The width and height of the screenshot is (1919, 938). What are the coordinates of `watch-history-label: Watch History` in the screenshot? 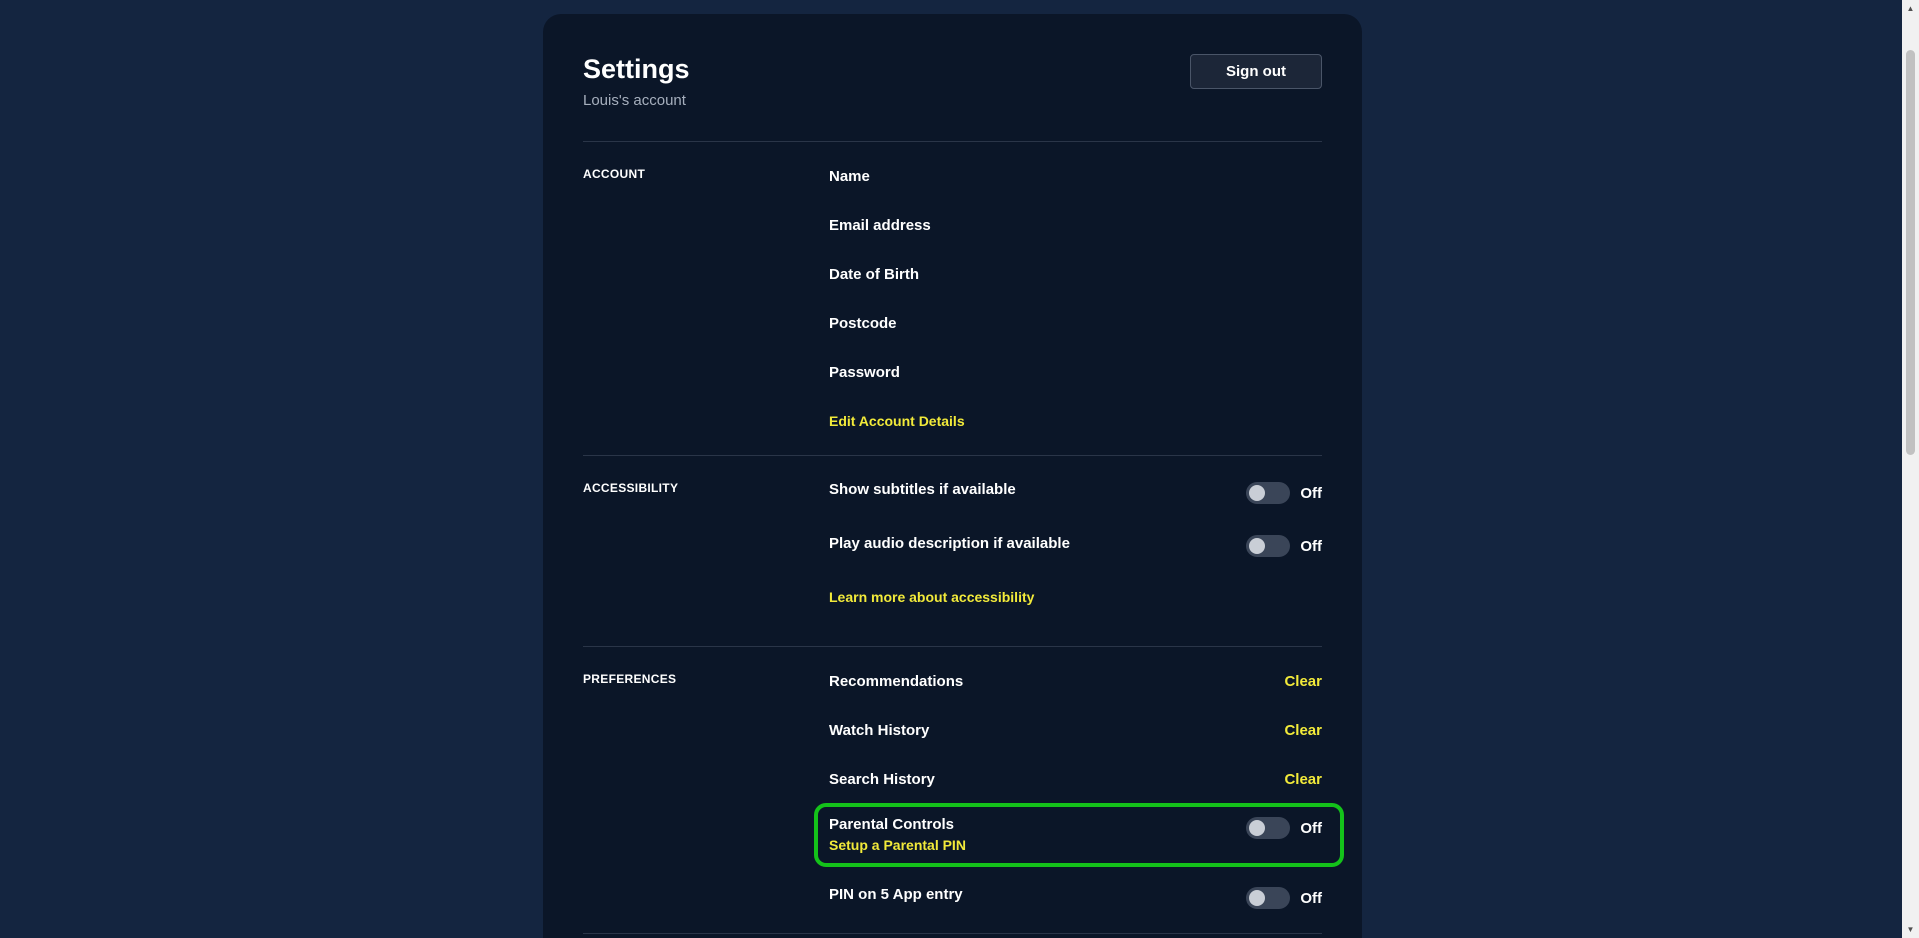 It's located at (879, 730).